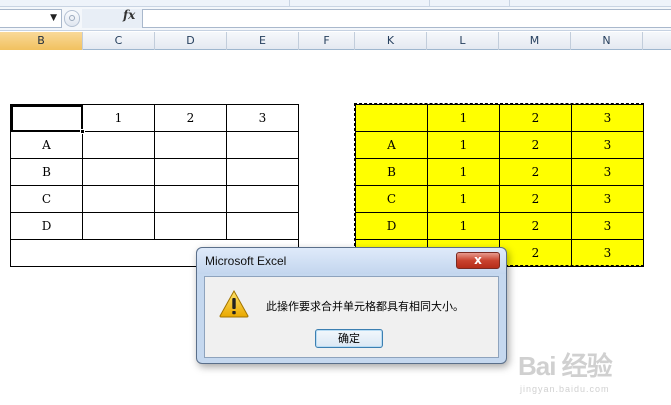  What do you see at coordinates (234, 304) in the screenshot?
I see `warning-icon` at bounding box center [234, 304].